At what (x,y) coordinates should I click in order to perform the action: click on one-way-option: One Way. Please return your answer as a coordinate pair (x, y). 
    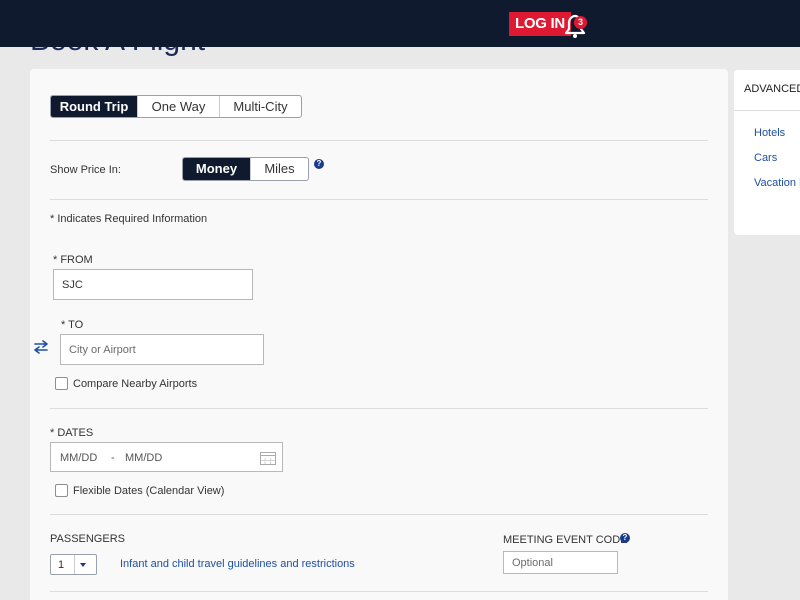
    Looking at the image, I should click on (178, 106).